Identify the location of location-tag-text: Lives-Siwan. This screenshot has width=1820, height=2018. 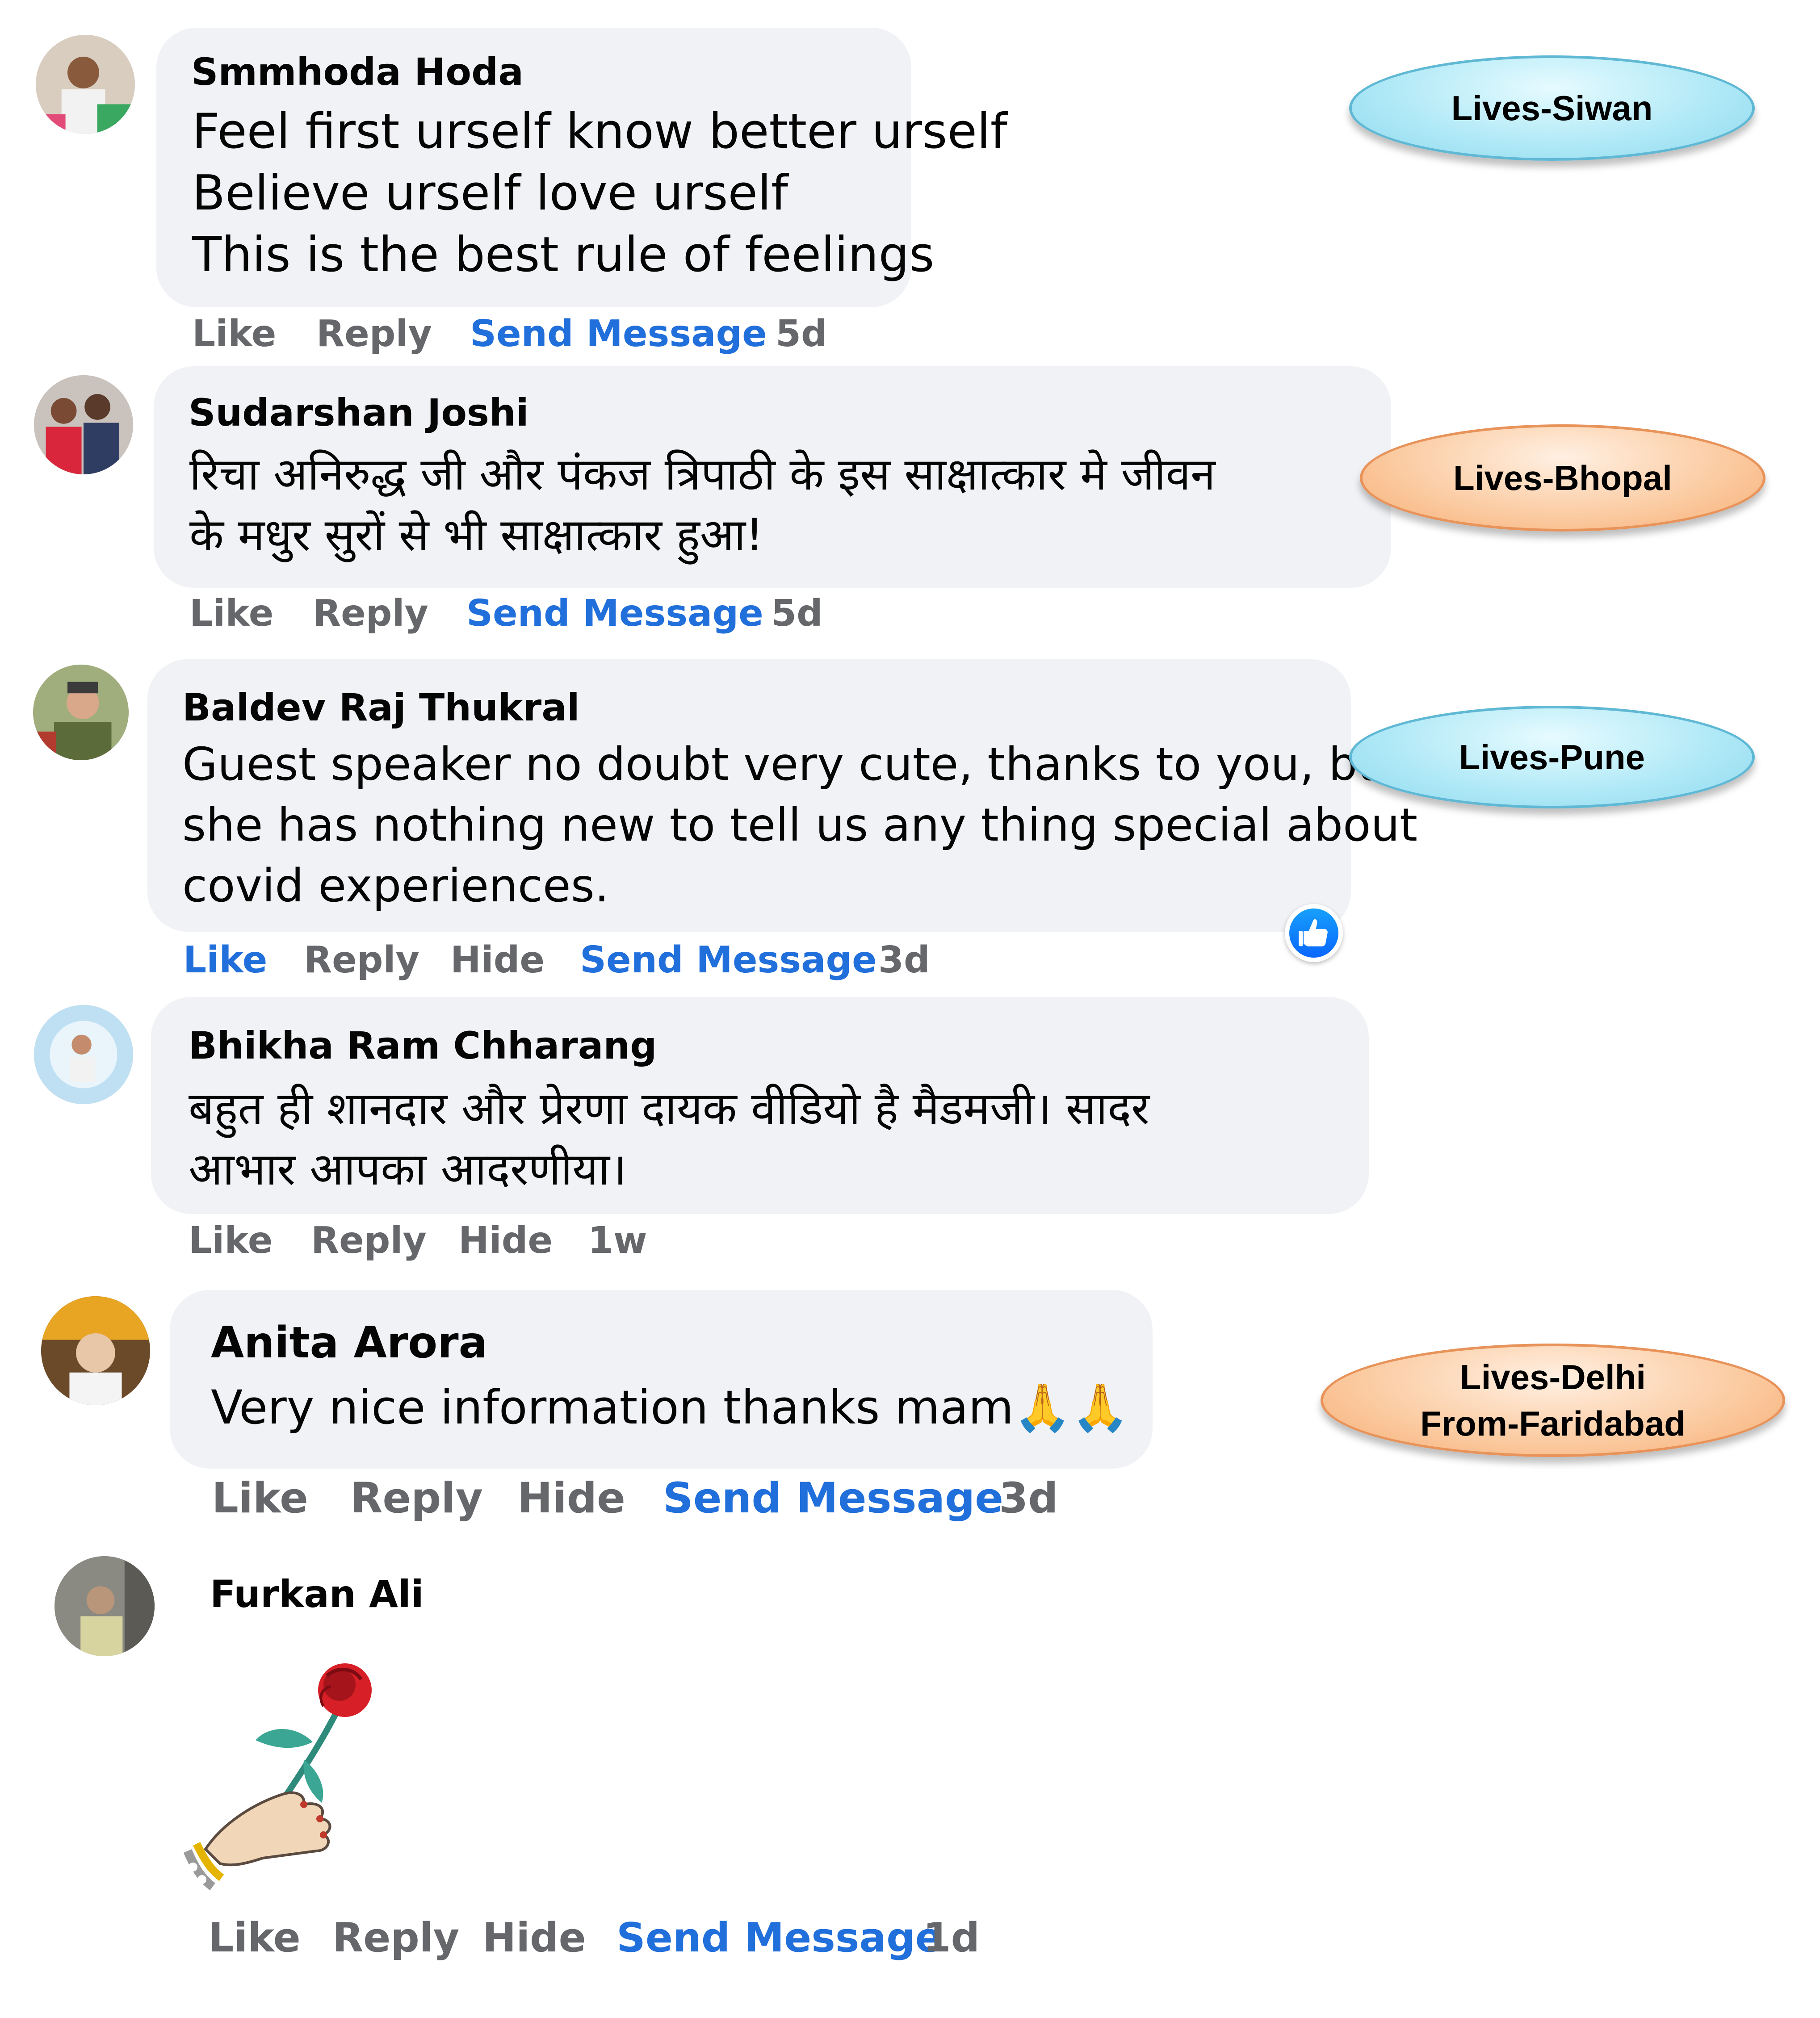
(1552, 108).